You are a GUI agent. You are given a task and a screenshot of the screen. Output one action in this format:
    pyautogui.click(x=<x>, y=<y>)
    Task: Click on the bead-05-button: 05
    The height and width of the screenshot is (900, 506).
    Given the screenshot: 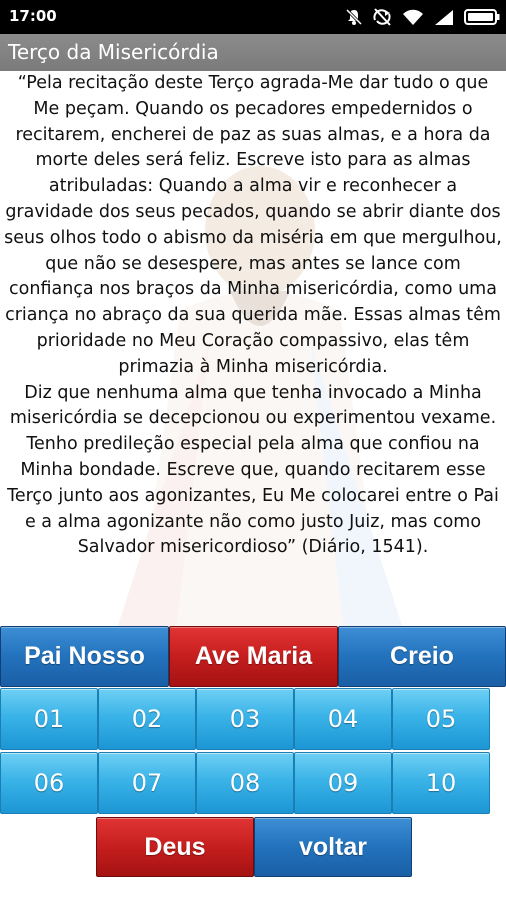 What is the action you would take?
    pyautogui.click(x=441, y=719)
    